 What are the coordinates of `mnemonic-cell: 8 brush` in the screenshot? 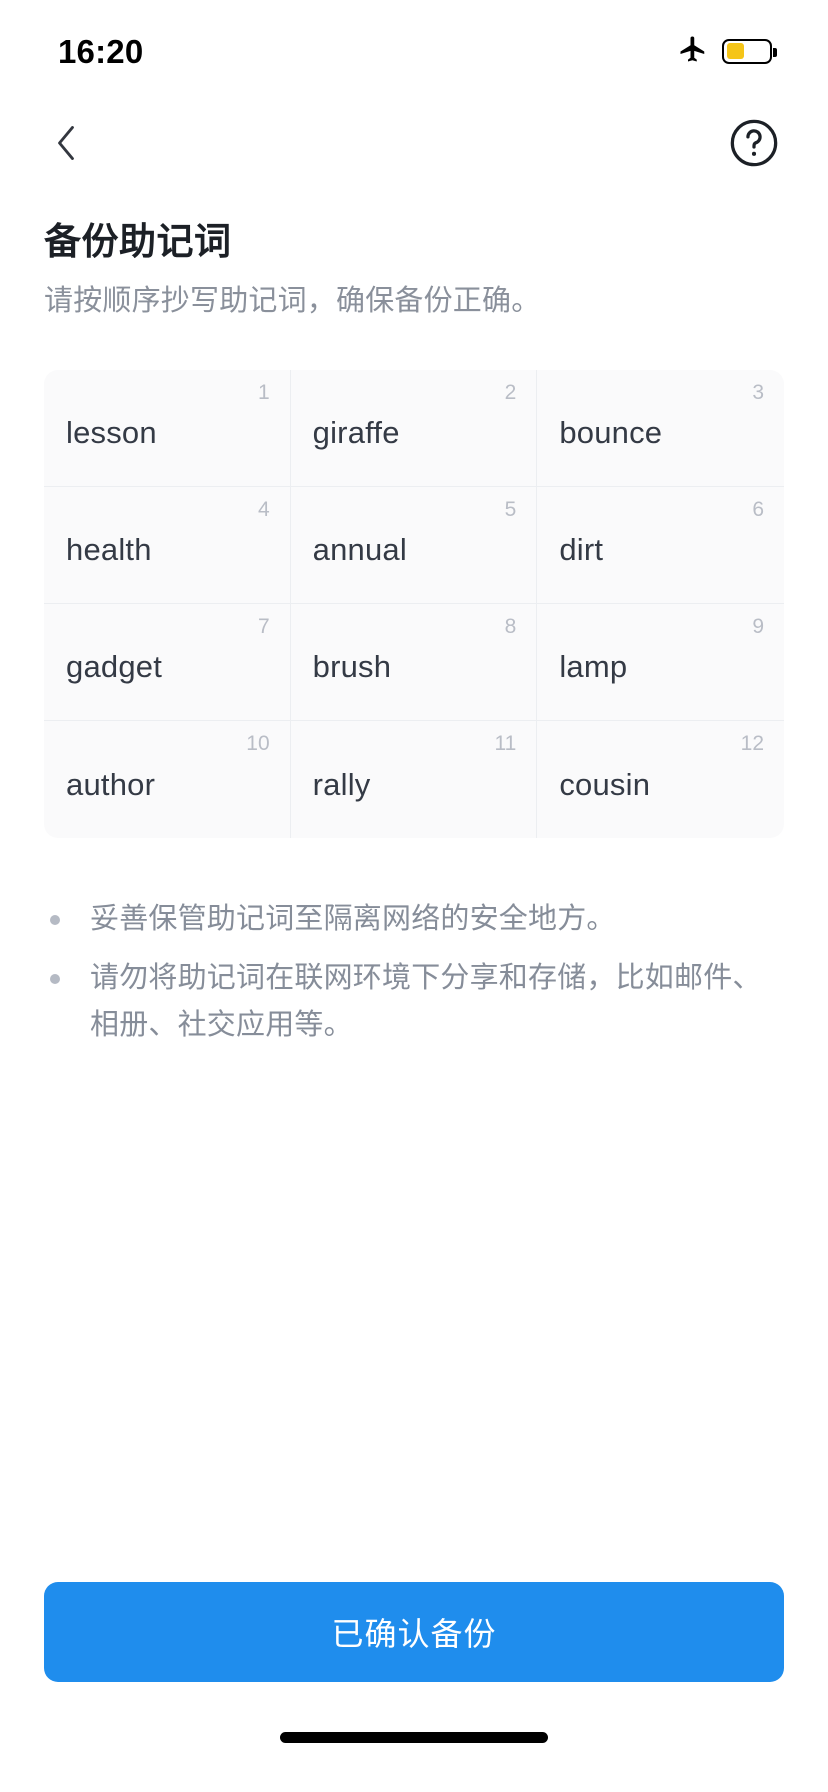 It's located at (414, 663).